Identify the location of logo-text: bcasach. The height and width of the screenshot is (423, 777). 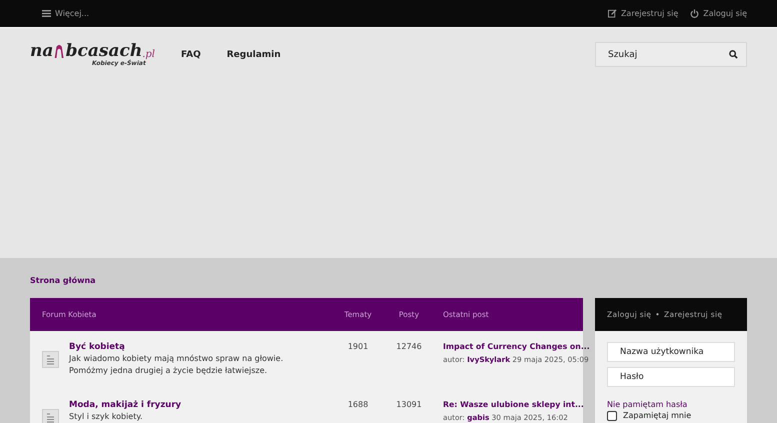
(104, 51).